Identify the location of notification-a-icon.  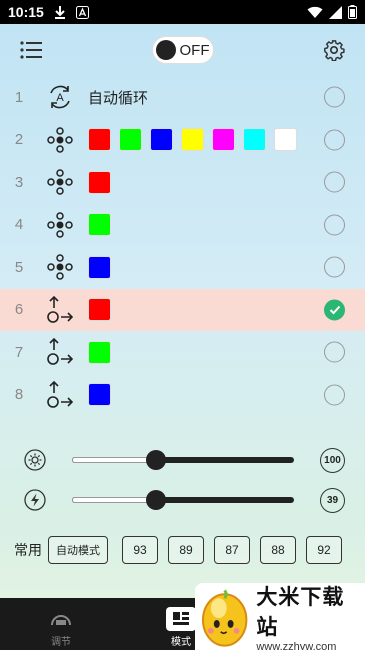
(82, 12).